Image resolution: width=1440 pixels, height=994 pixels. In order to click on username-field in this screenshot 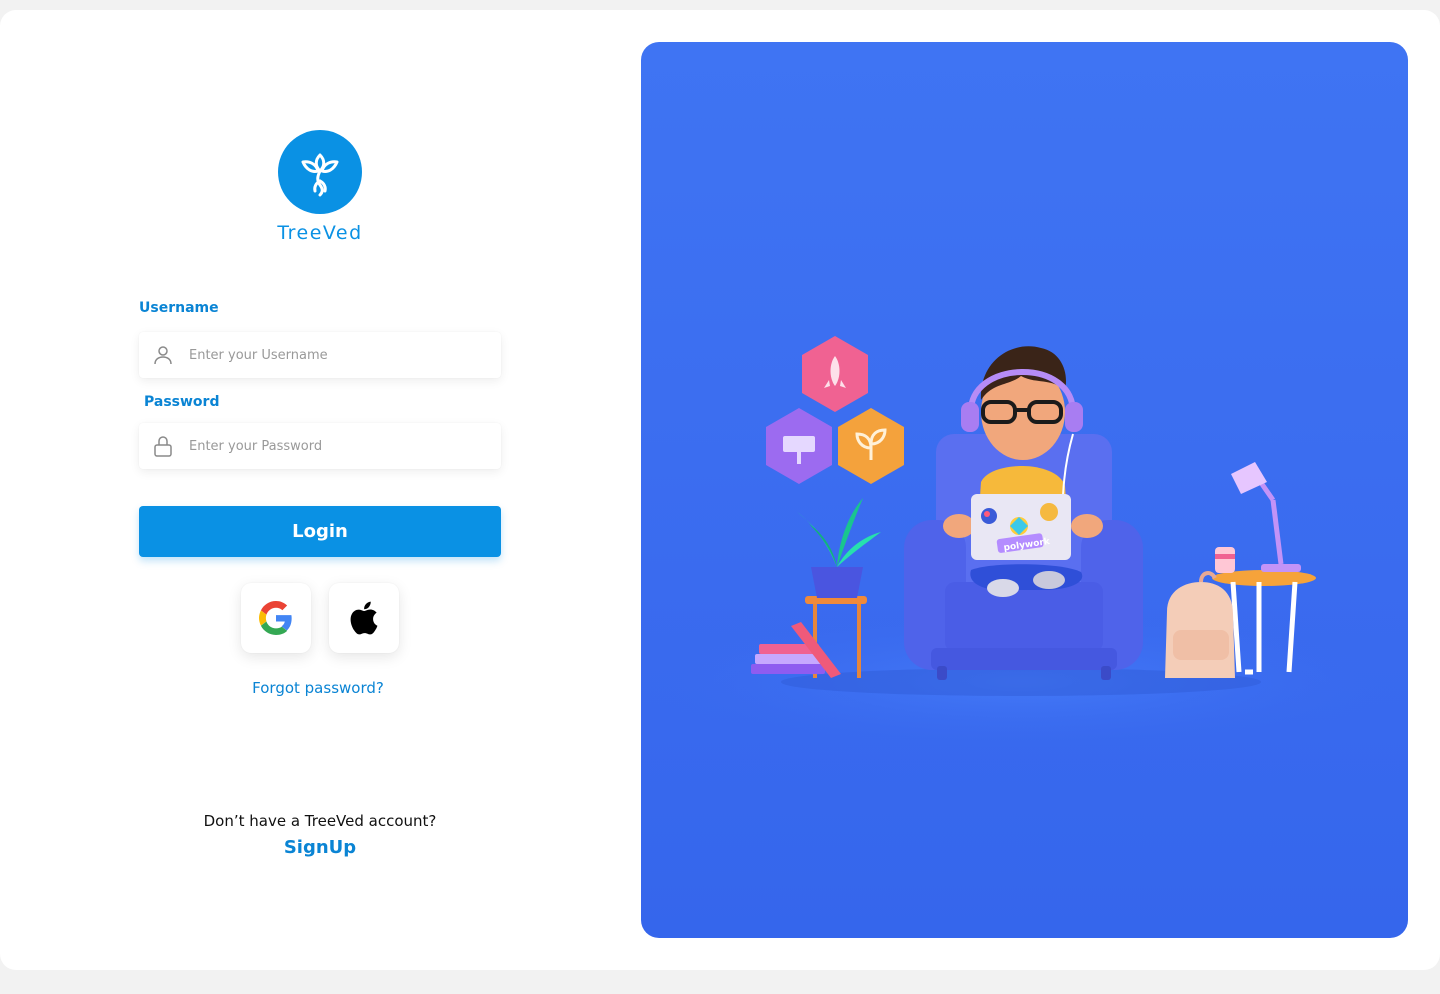, I will do `click(320, 355)`.